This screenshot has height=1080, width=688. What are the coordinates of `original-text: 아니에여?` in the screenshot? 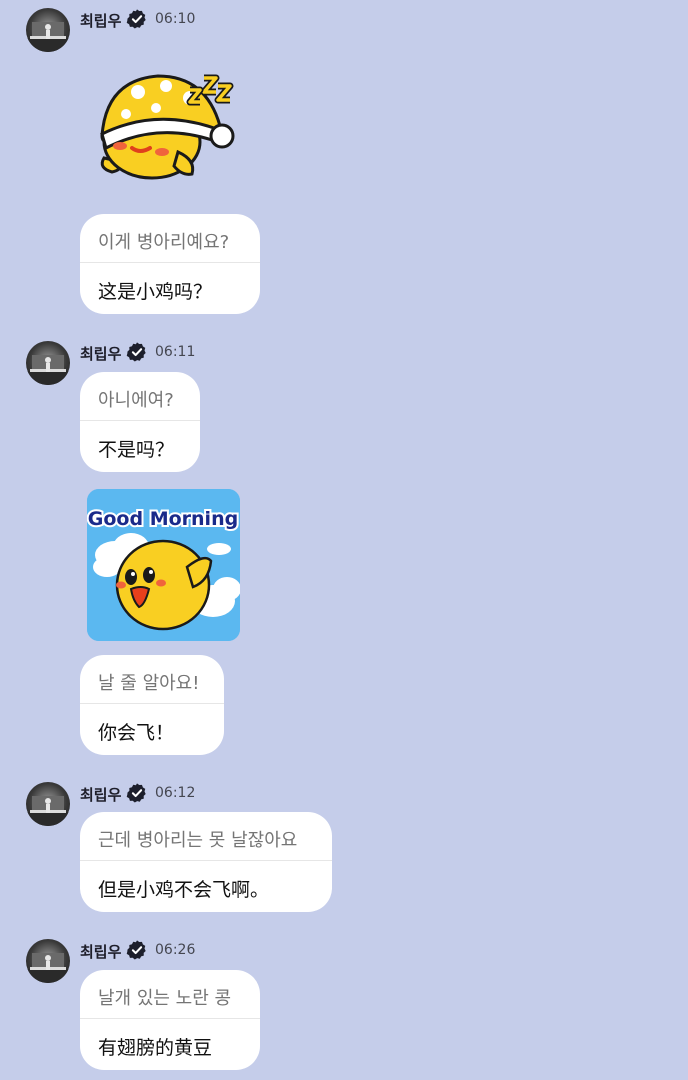 It's located at (140, 396).